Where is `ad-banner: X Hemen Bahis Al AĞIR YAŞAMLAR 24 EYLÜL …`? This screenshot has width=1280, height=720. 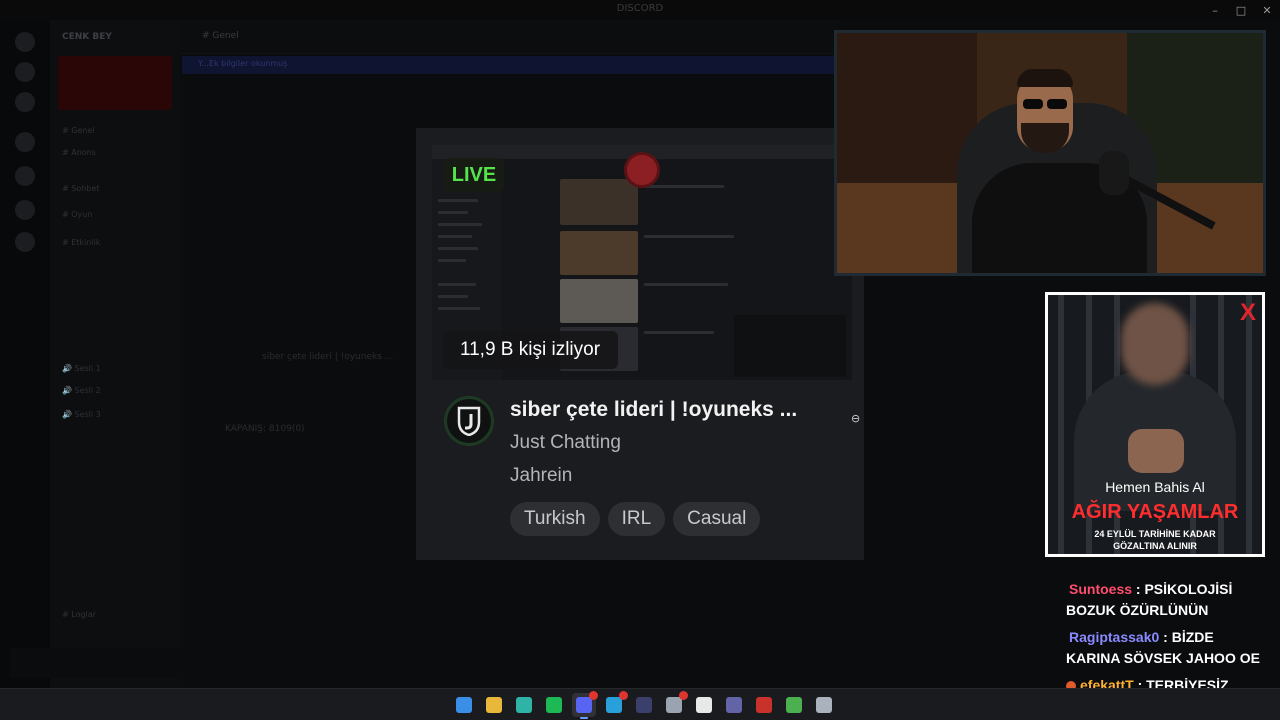 ad-banner: X Hemen Bahis Al AĞIR YAŞAMLAR 24 EYLÜL … is located at coordinates (1155, 424).